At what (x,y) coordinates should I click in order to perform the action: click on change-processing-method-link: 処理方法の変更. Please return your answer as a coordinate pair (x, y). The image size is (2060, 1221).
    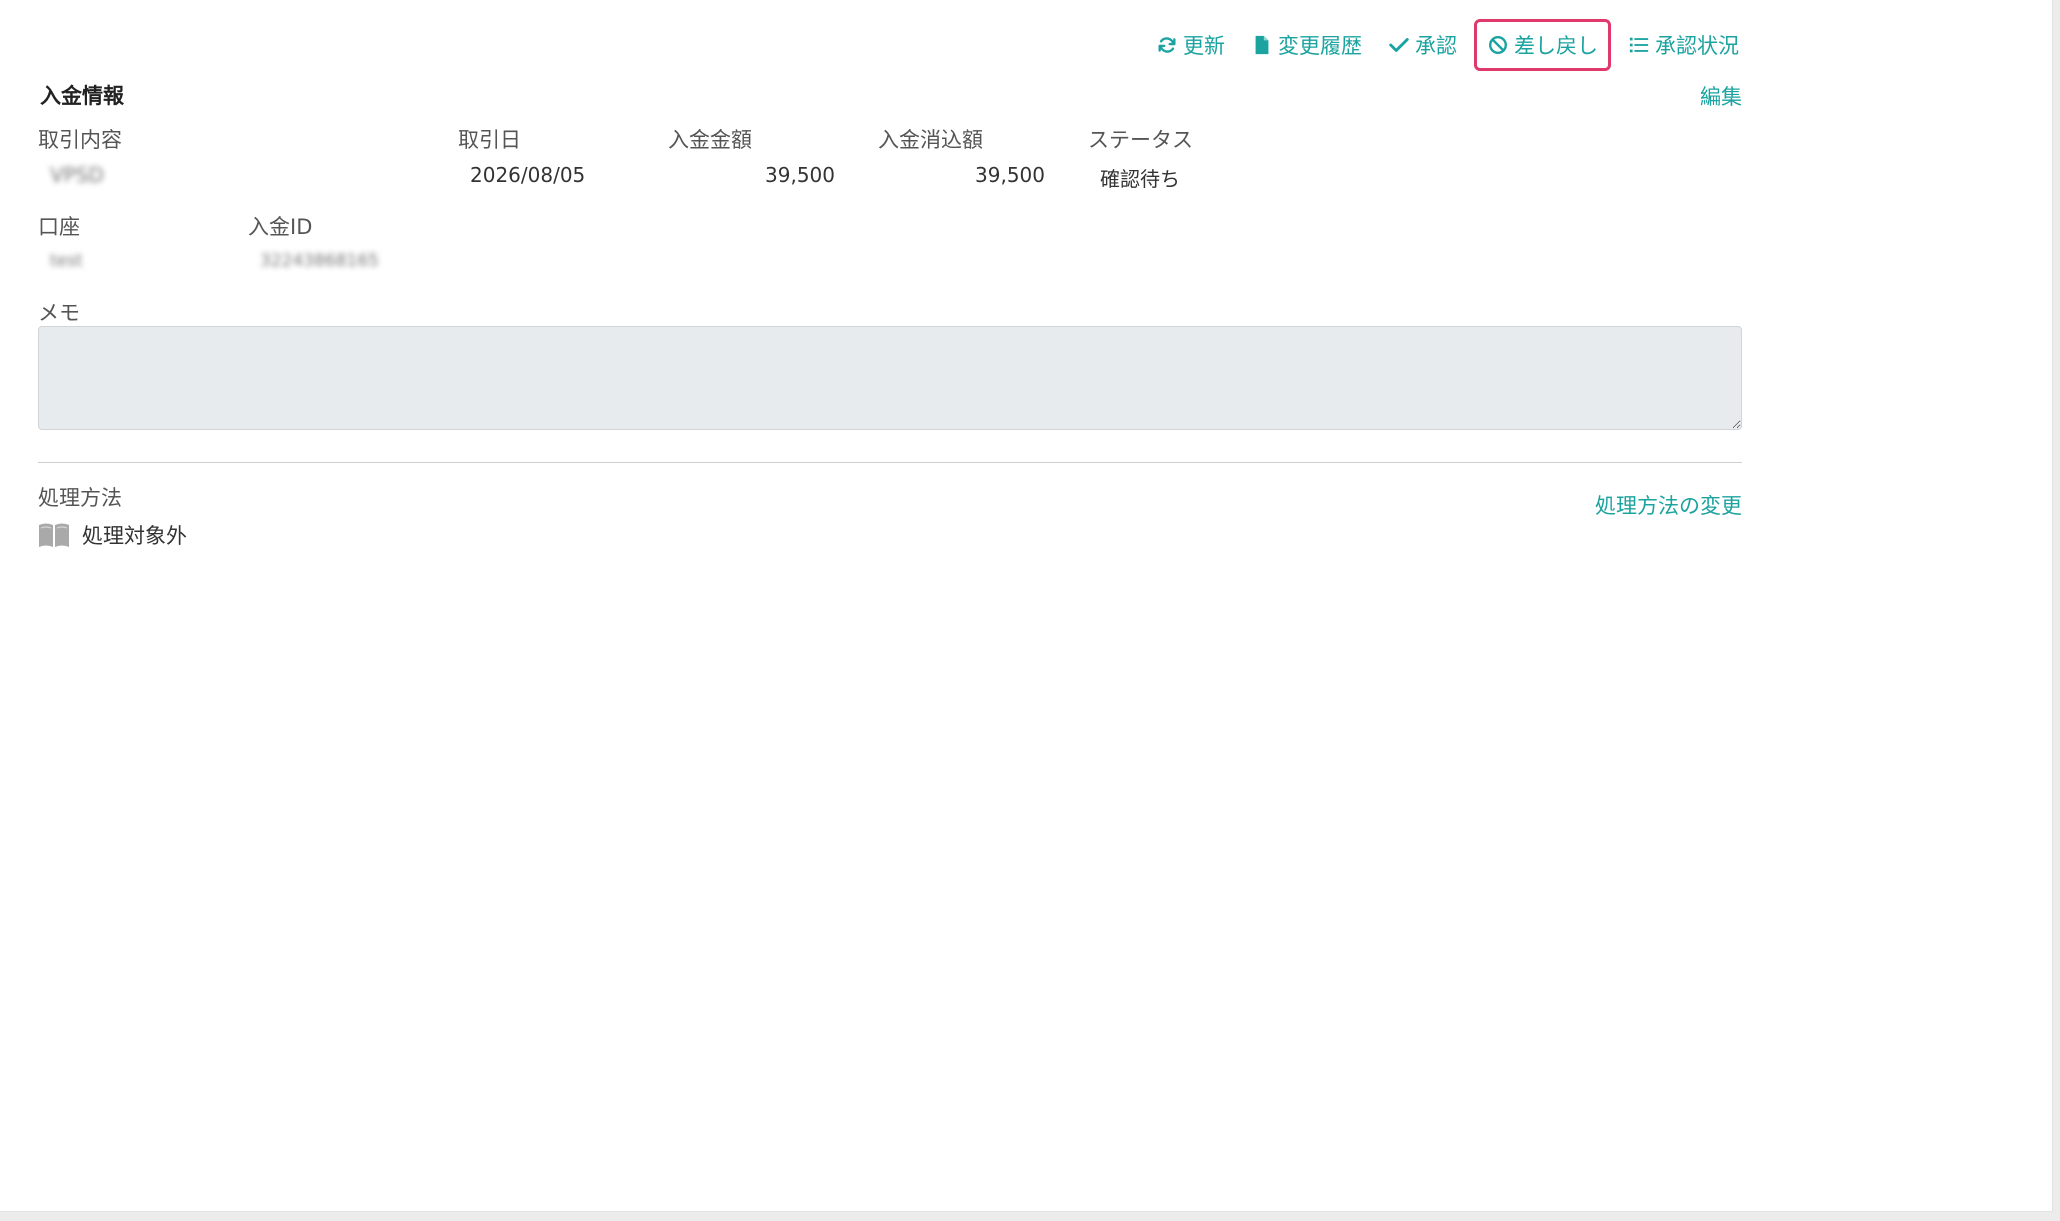
    Looking at the image, I should click on (1668, 505).